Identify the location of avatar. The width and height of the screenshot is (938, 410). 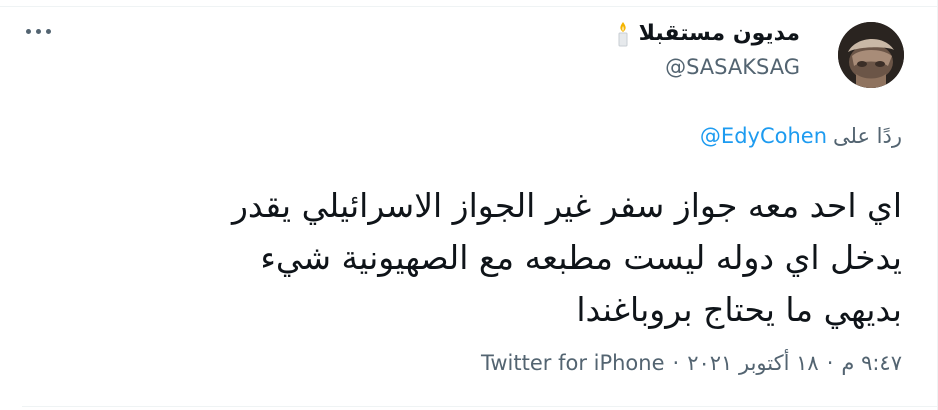
(871, 55).